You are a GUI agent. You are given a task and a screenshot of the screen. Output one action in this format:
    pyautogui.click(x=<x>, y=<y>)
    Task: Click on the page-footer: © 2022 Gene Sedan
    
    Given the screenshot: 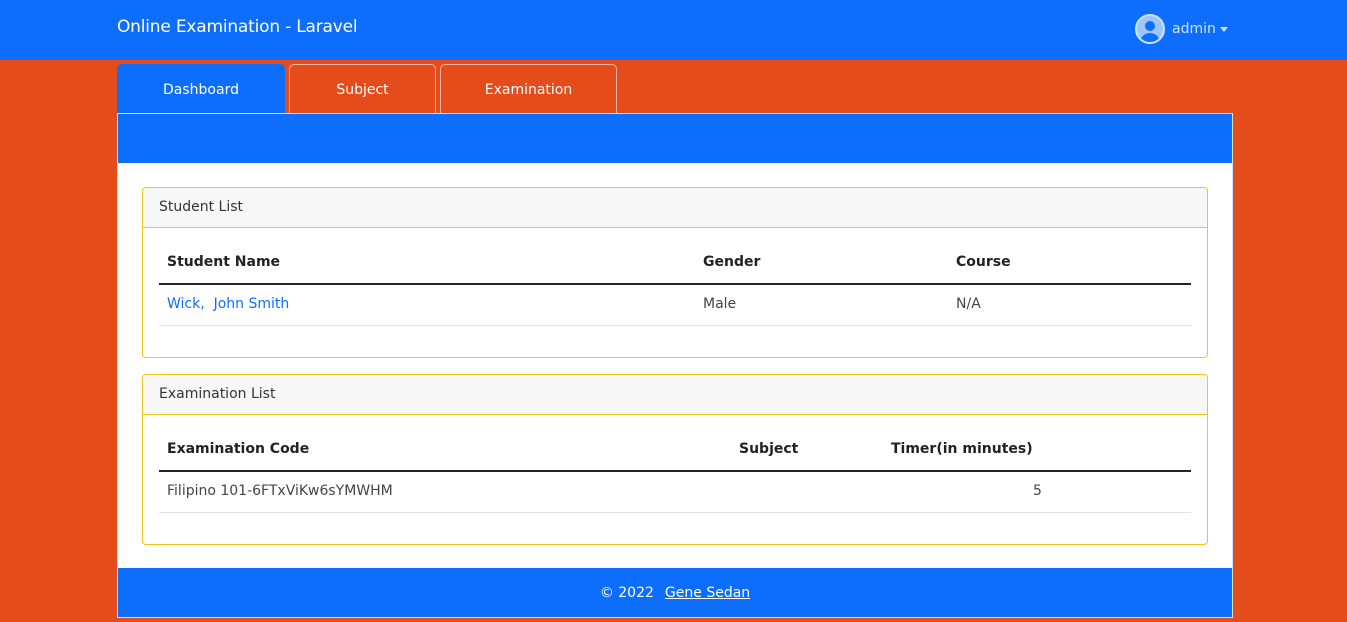 What is the action you would take?
    pyautogui.click(x=675, y=592)
    